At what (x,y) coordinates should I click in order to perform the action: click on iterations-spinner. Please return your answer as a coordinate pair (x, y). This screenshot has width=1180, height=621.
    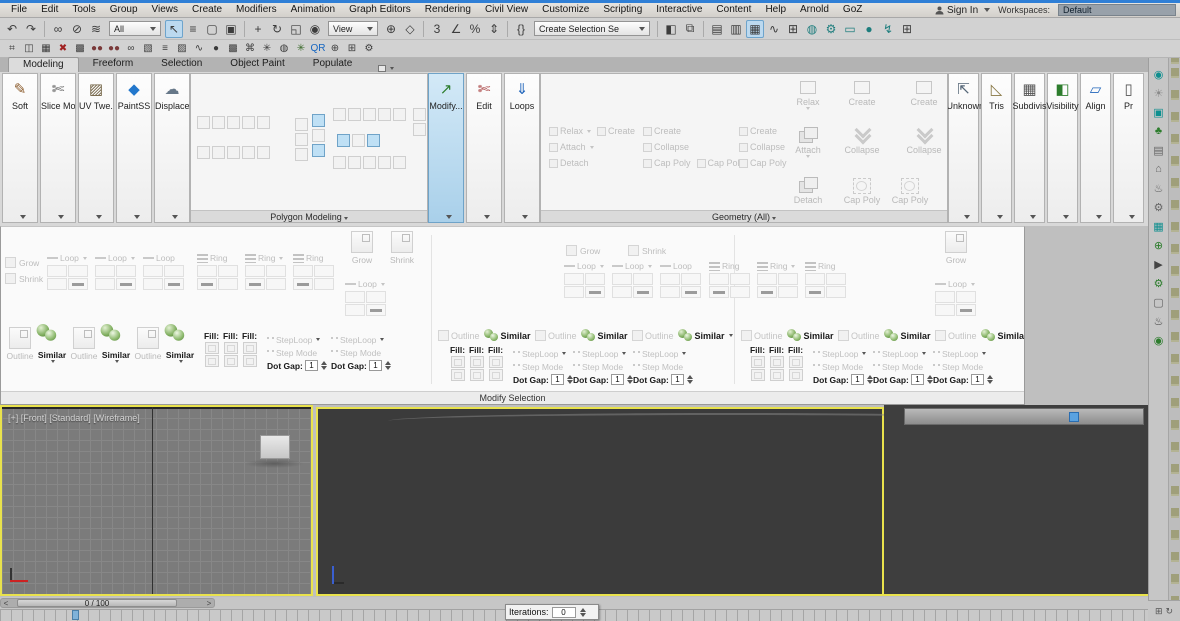
    Looking at the image, I should click on (582, 612).